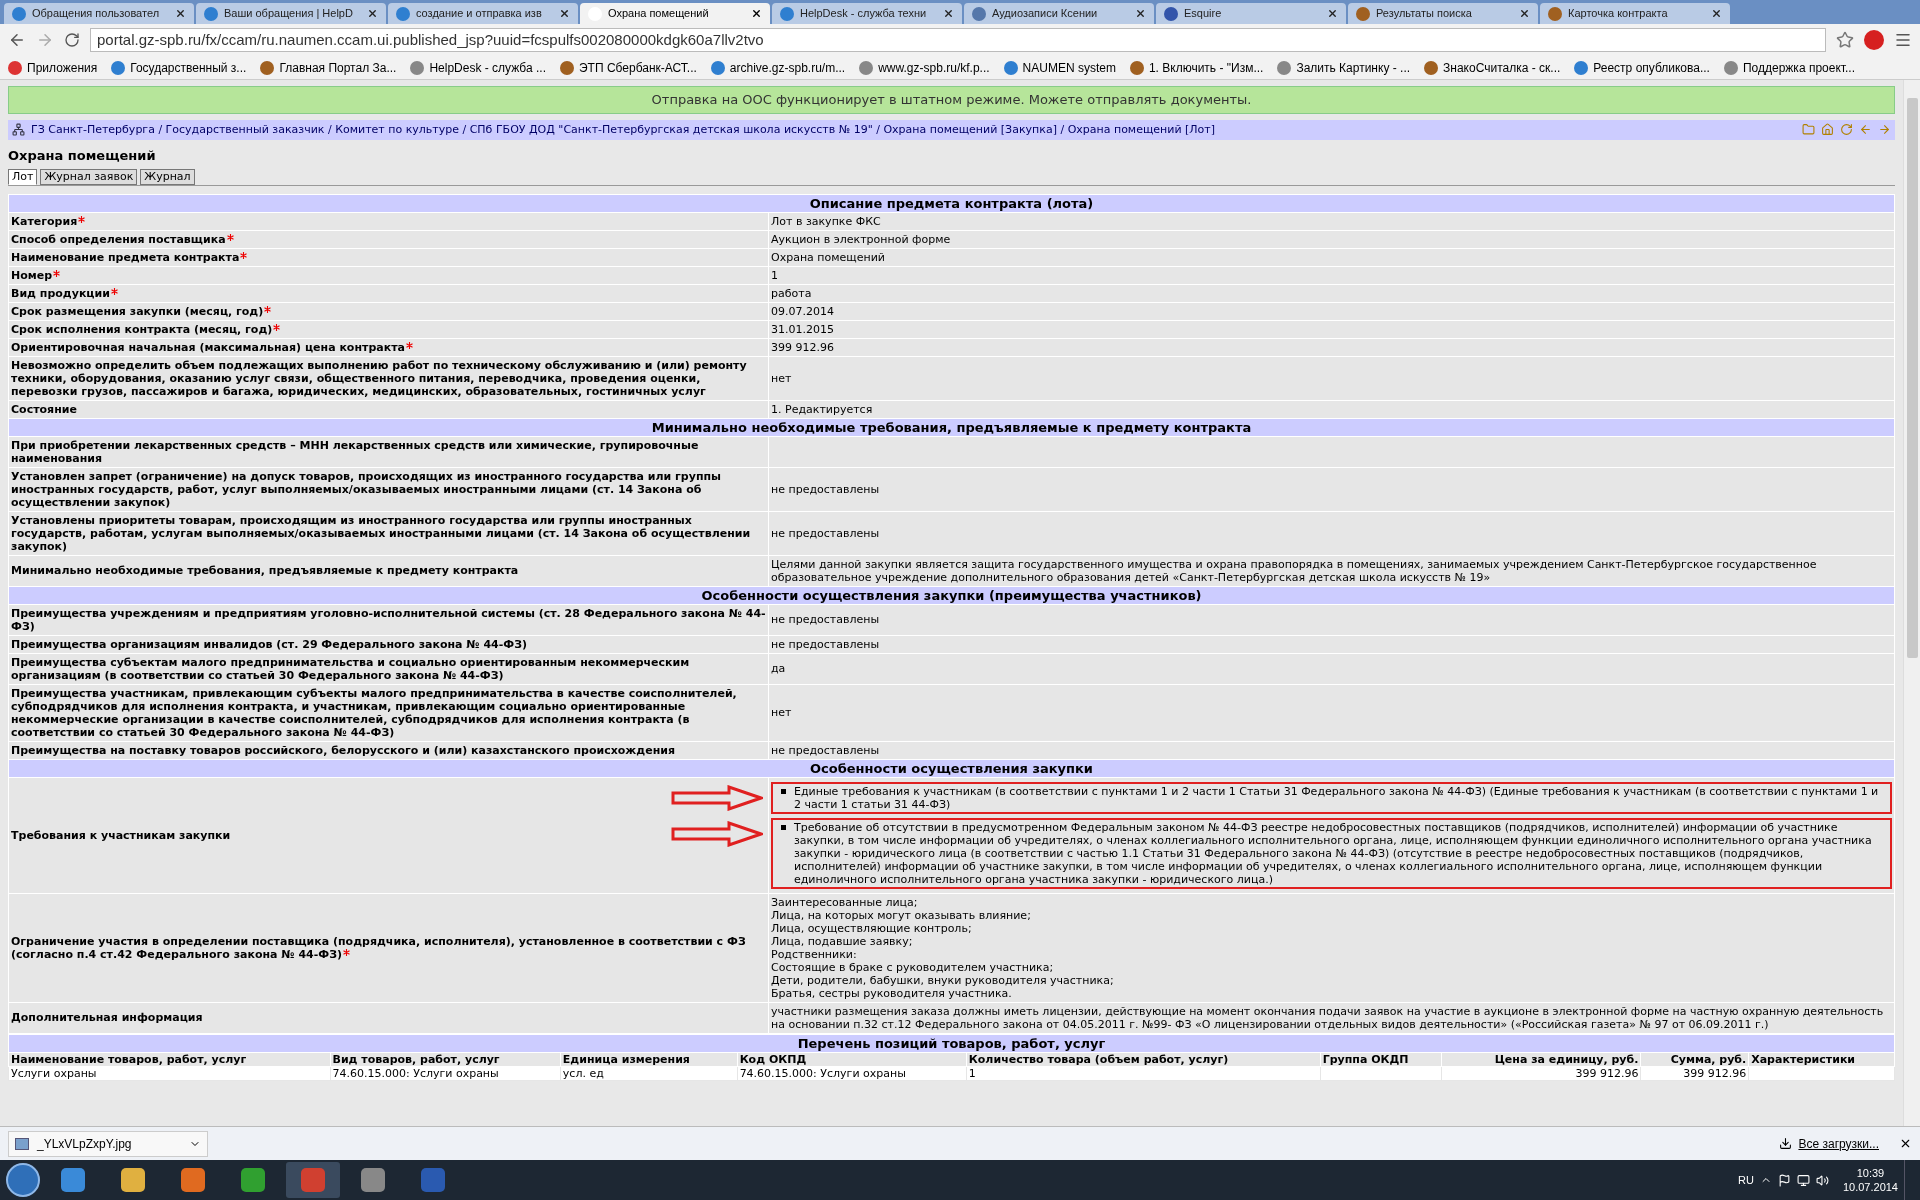 This screenshot has width=1920, height=1200. What do you see at coordinates (861, 239) in the screenshot?
I see `field-value: Аукцион в электронной форме` at bounding box center [861, 239].